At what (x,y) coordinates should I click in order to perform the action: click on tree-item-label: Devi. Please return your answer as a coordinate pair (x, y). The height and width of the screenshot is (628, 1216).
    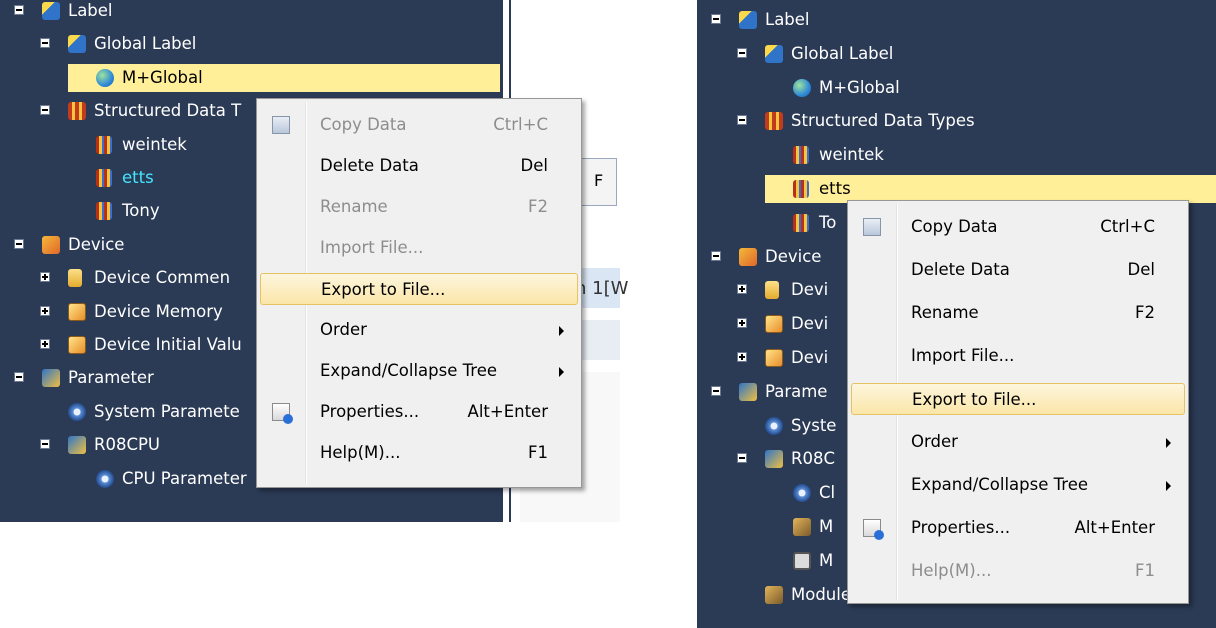
    Looking at the image, I should click on (810, 357).